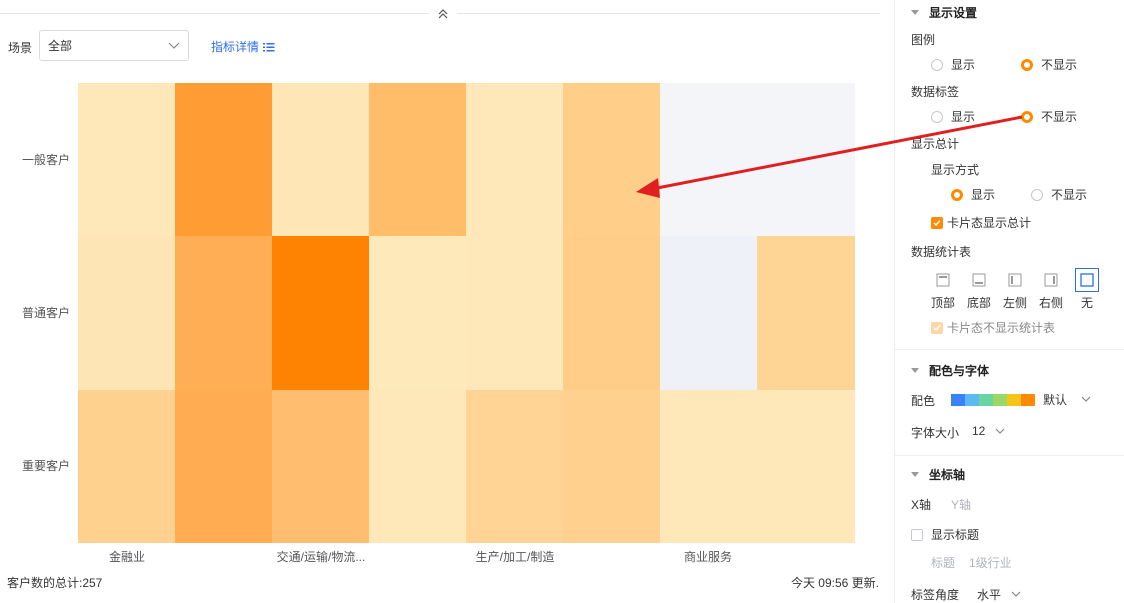 This screenshot has width=1124, height=603. Describe the element at coordinates (834, 583) in the screenshot. I see `update-time: 今天 09:56 更新.` at that location.